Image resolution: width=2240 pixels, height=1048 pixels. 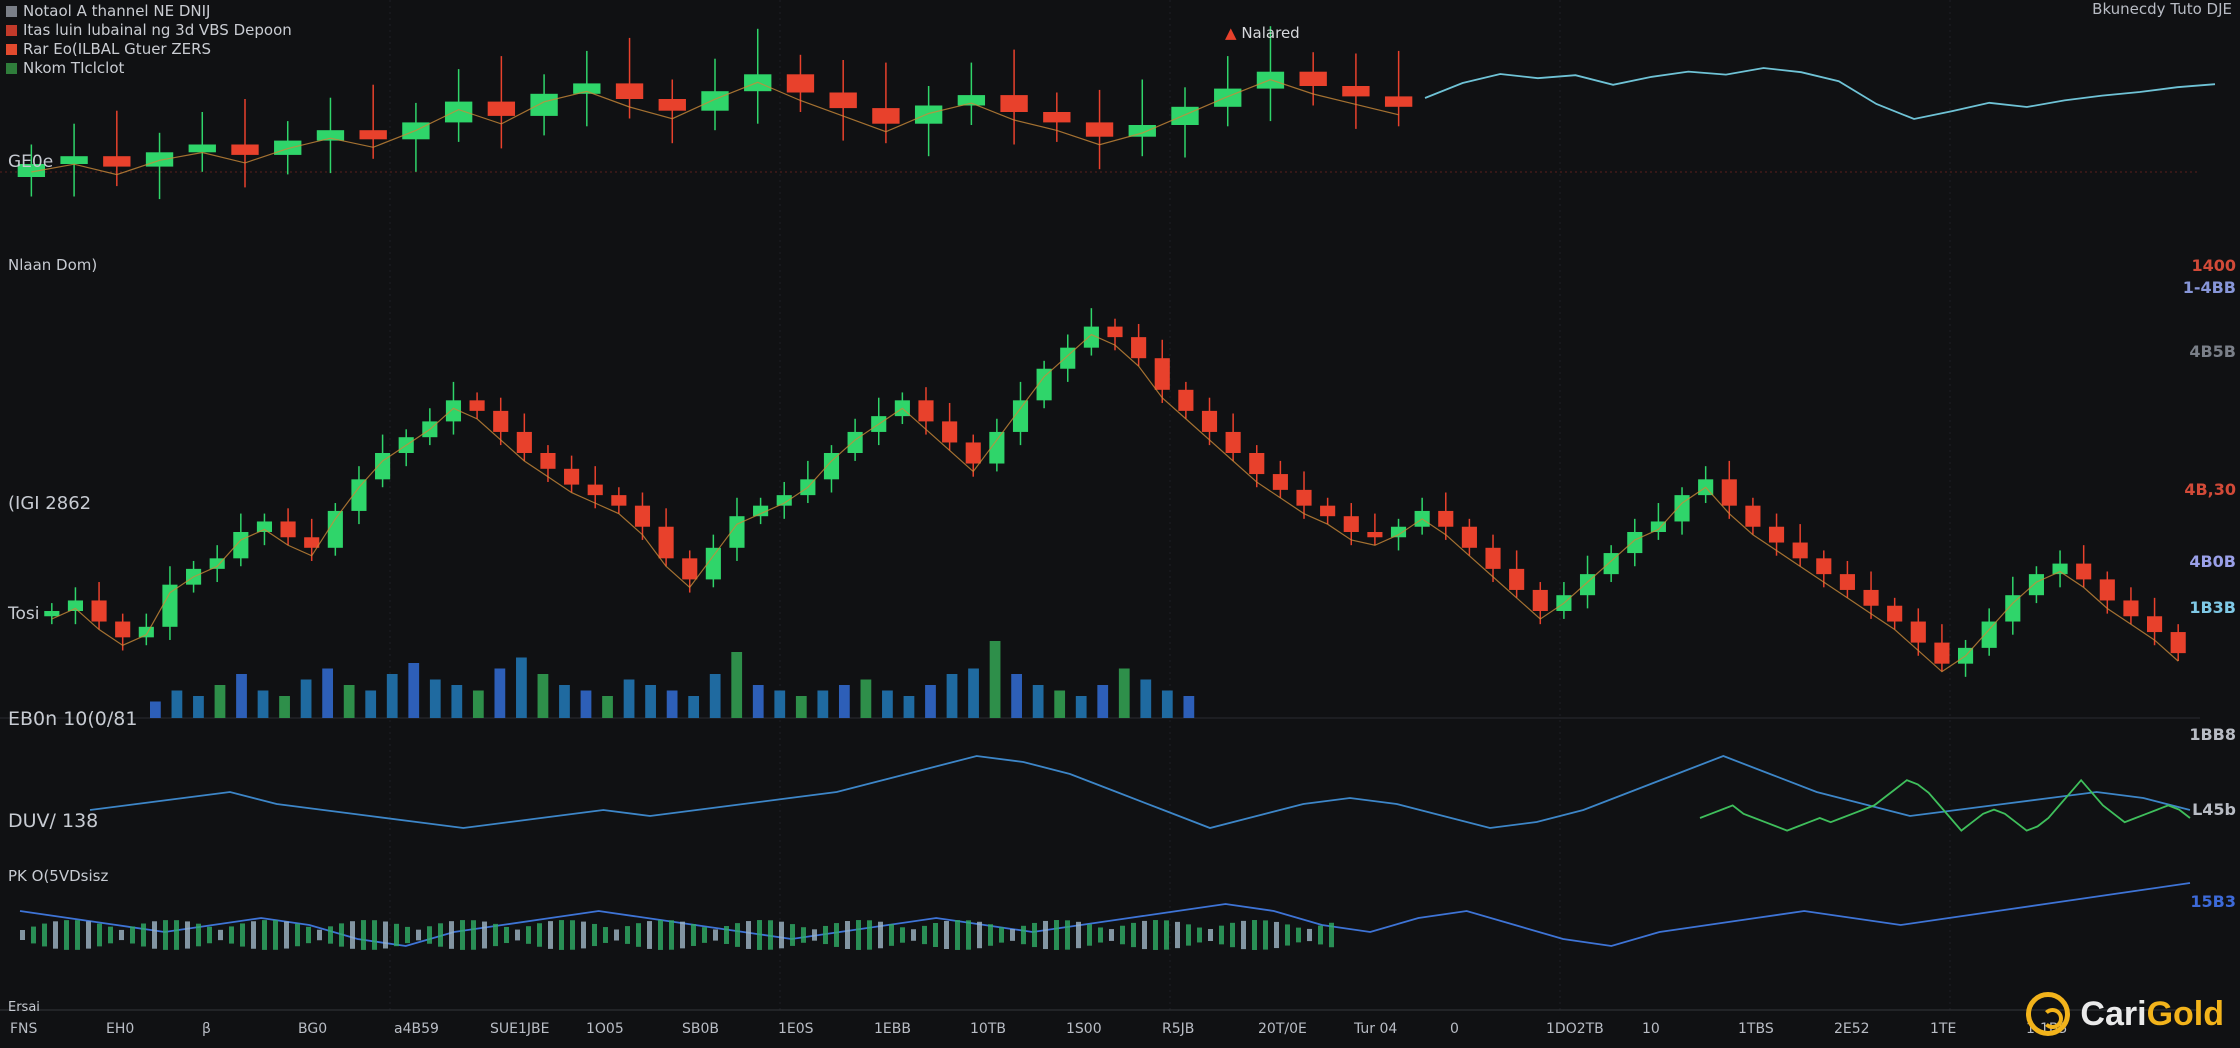 What do you see at coordinates (2214, 809) in the screenshot?
I see `axis-label: L45b` at bounding box center [2214, 809].